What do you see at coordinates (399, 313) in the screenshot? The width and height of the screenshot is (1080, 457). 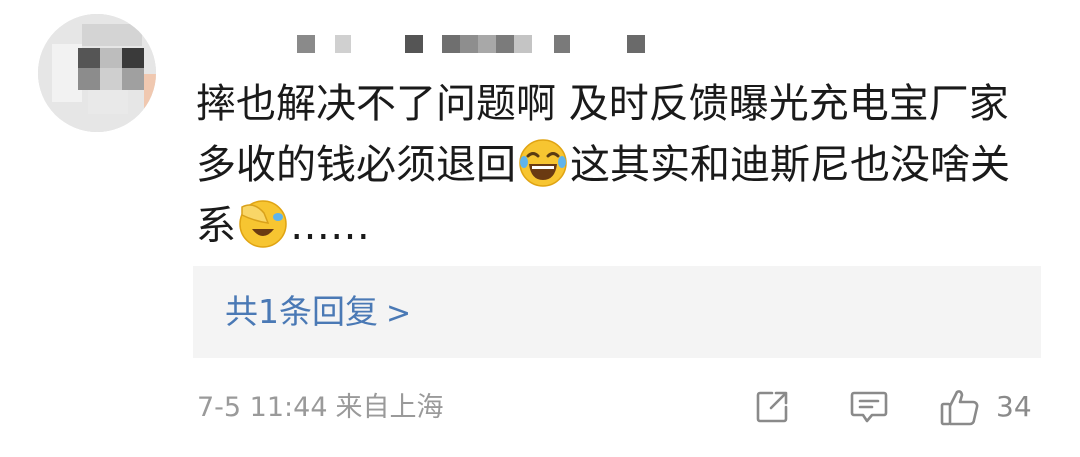 I see `chevron-right-icon: >` at bounding box center [399, 313].